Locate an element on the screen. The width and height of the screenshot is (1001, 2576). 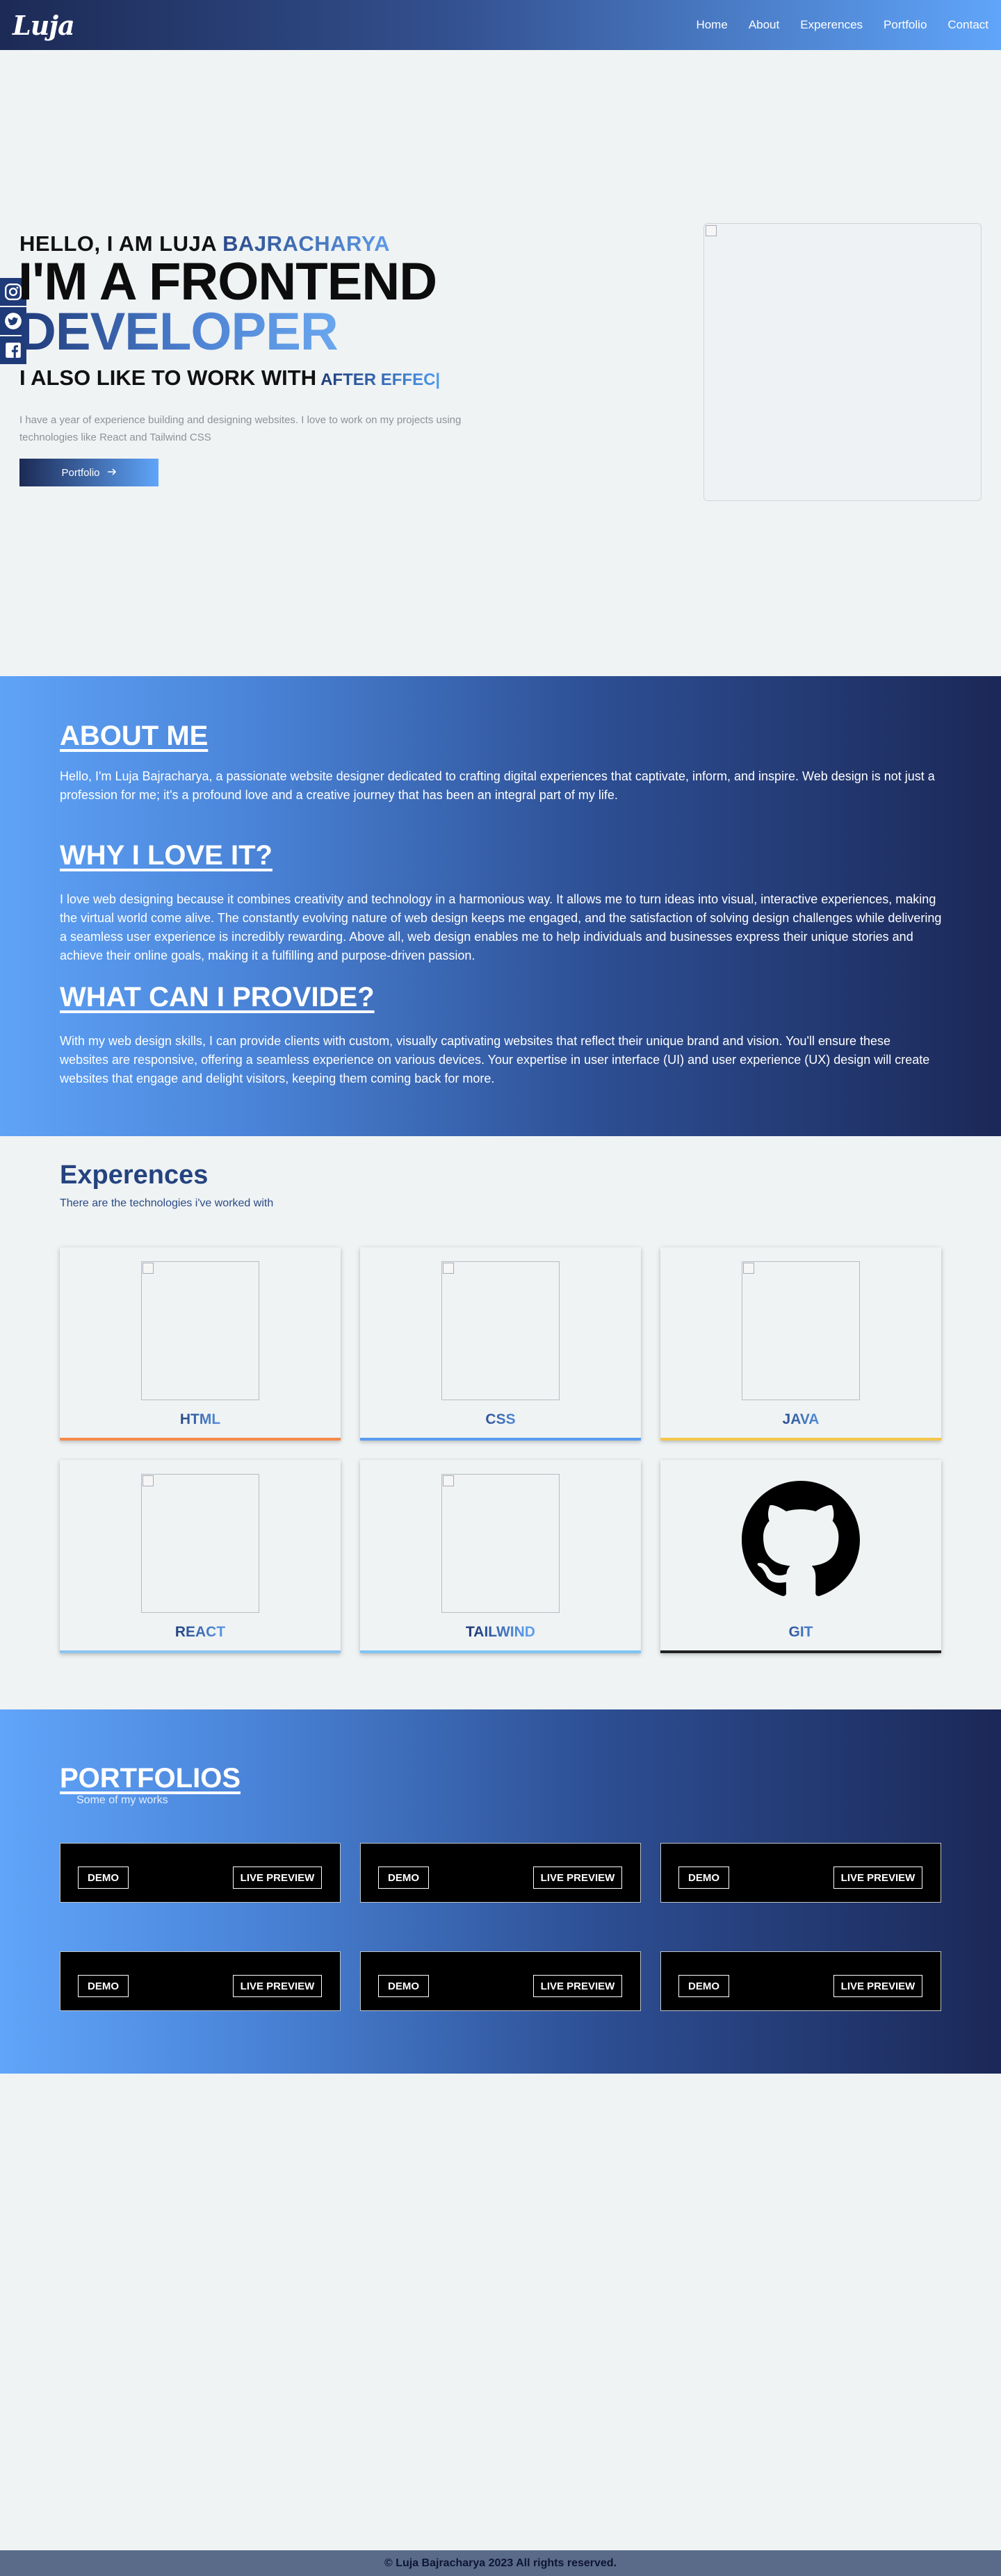
hero-typewriter-text: AFTER EFFEC| is located at coordinates (380, 379).